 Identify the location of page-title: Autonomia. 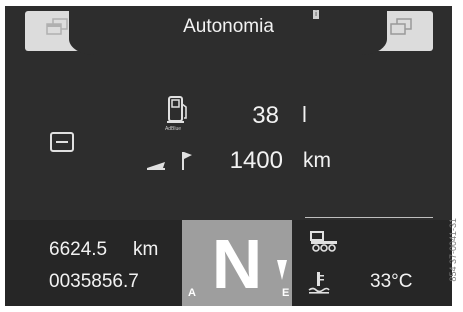
(228, 26).